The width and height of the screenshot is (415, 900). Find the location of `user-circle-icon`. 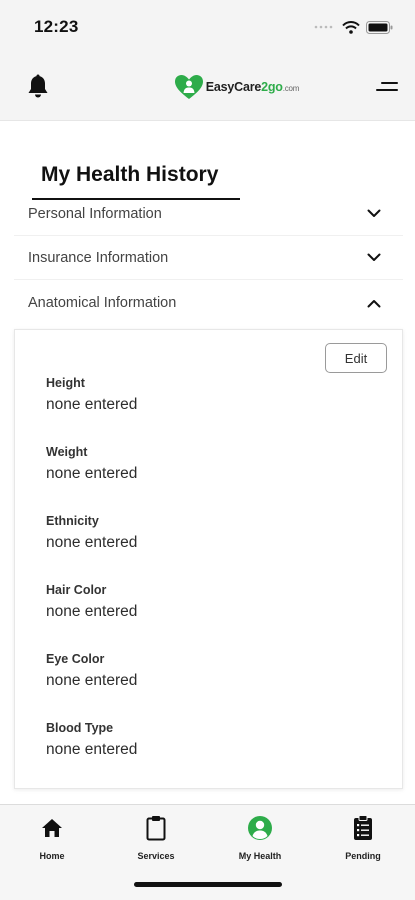

user-circle-icon is located at coordinates (260, 828).